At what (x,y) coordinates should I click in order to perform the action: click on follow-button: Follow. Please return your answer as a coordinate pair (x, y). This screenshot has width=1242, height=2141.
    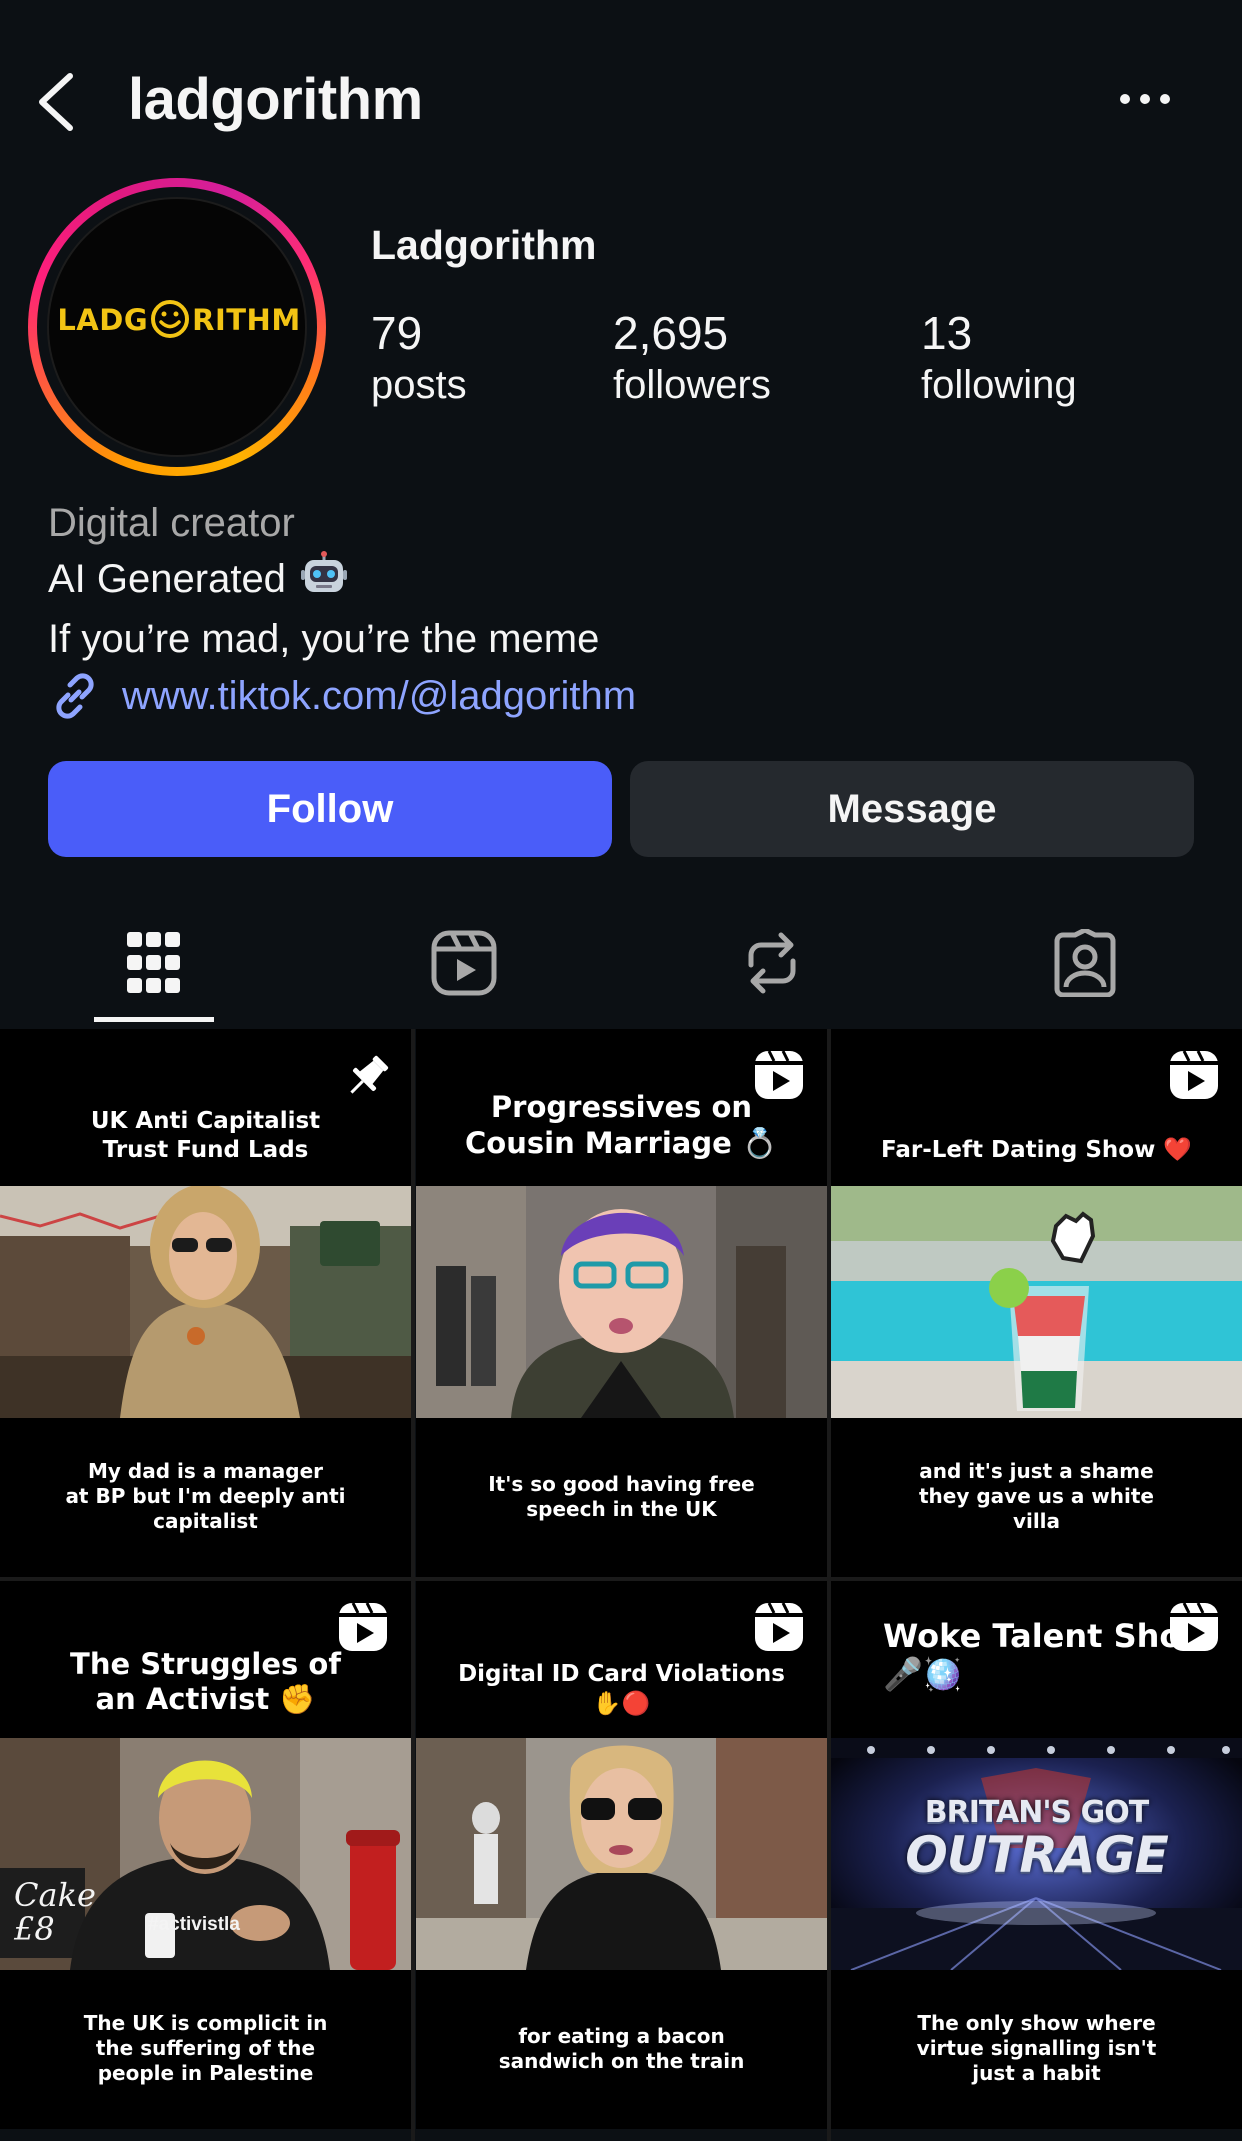
    Looking at the image, I should click on (330, 809).